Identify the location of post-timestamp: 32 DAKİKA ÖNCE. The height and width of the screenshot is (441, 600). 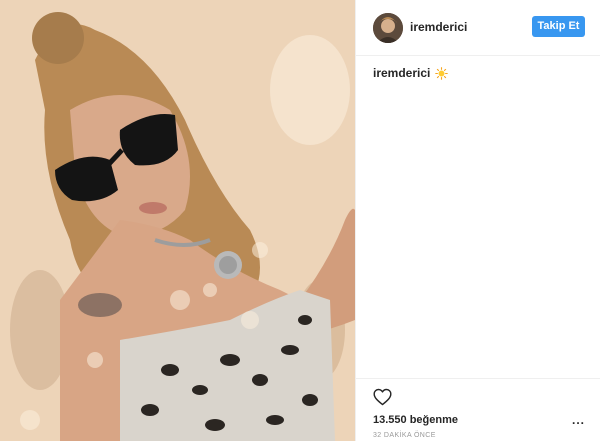
(404, 435).